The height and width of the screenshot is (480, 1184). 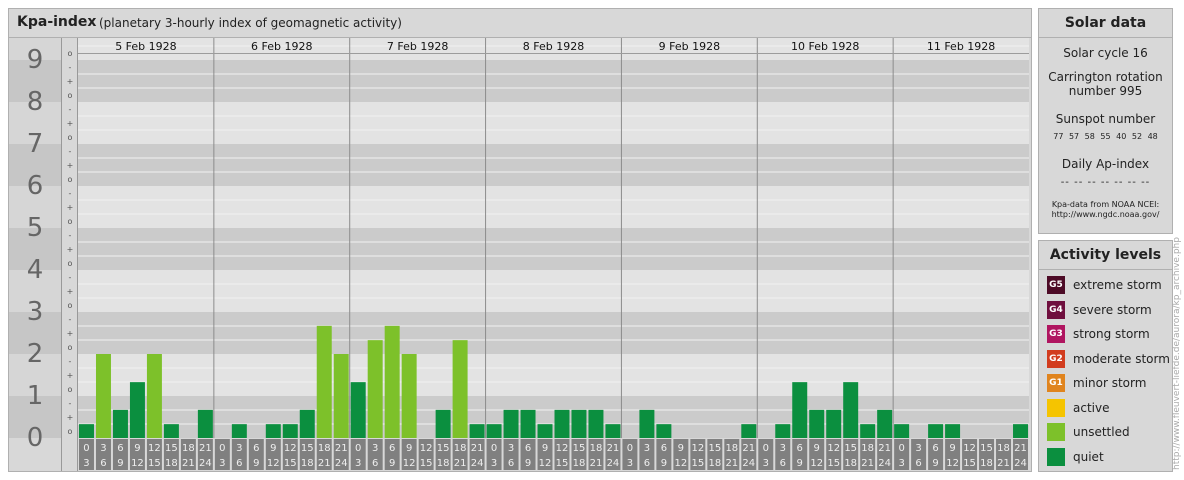 What do you see at coordinates (1105, 77) in the screenshot?
I see `carrington-rotation-label: Carrington rotation` at bounding box center [1105, 77].